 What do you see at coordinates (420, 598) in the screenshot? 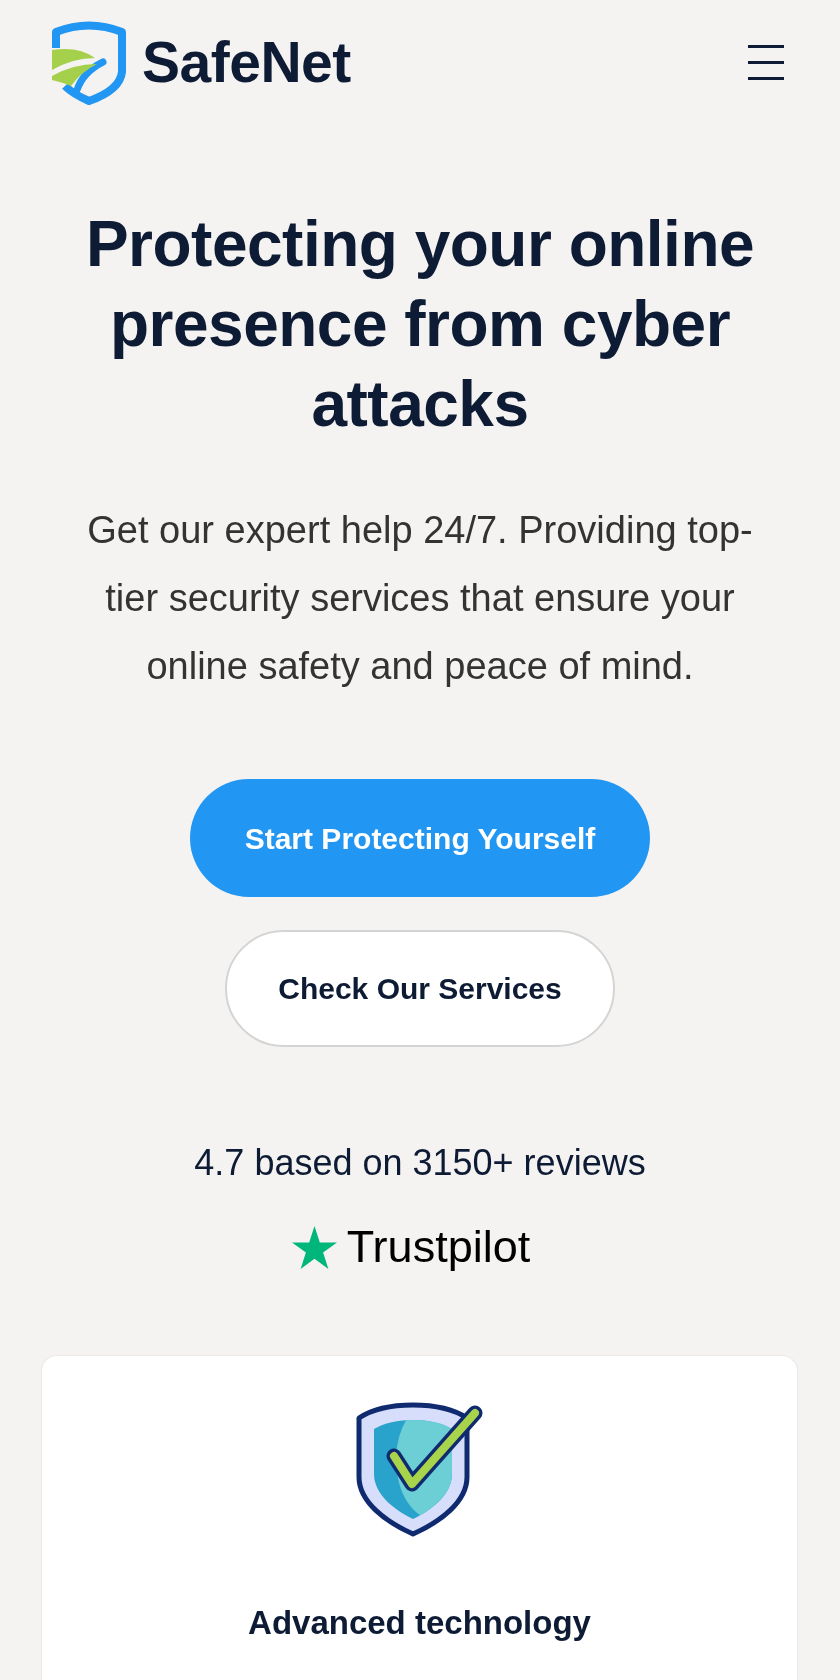
I see `hero-description: Get our expert help 24/7. Providing top-tier security services that ensure your online safety and peace of mind.` at bounding box center [420, 598].